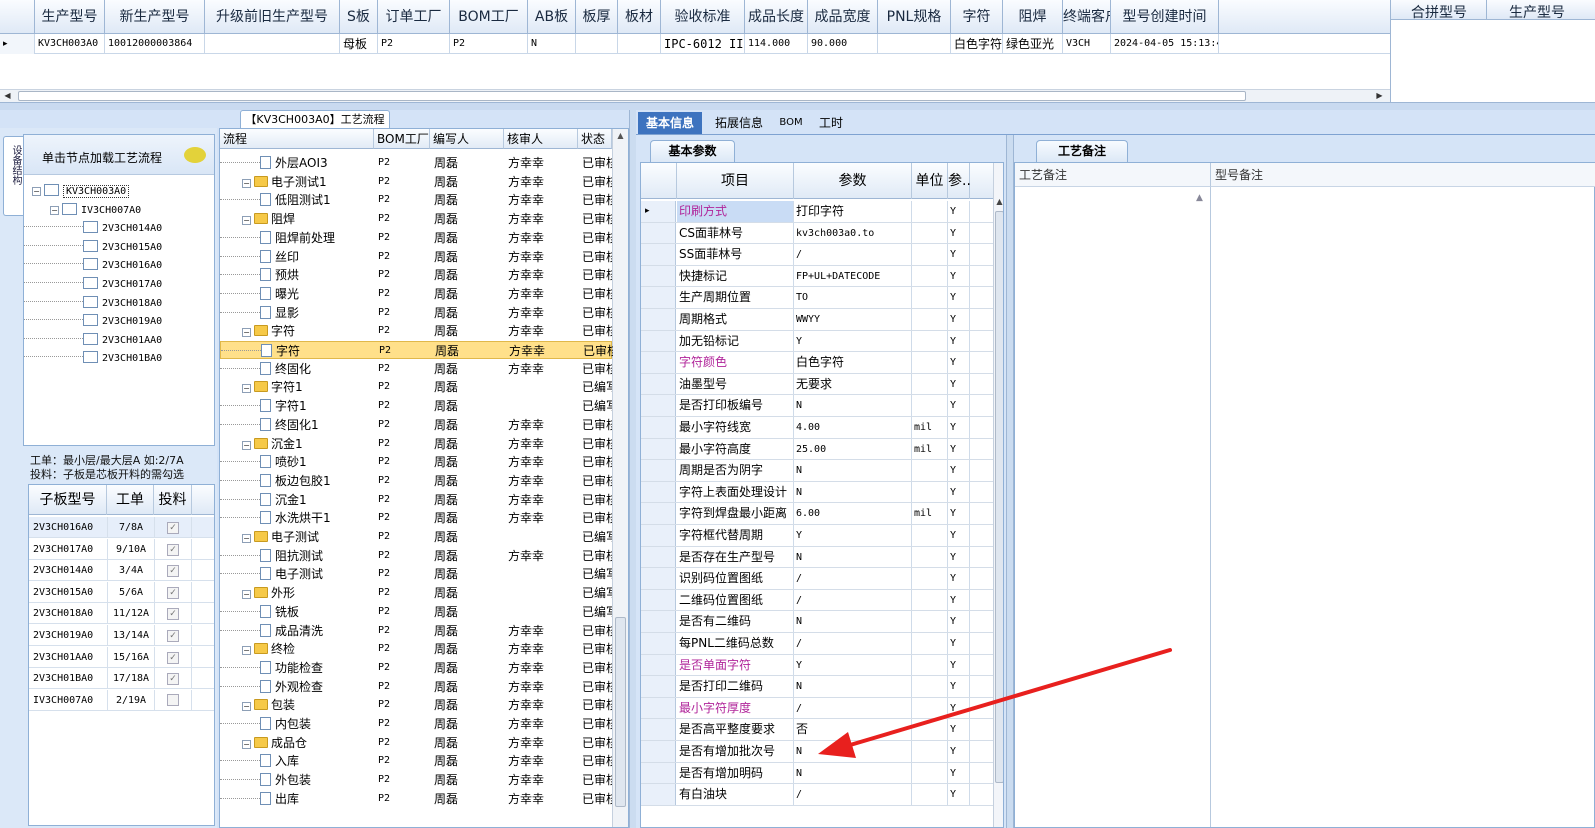  I want to click on flow-row: 字符1 P2 周磊 已编写, so click(416, 406).